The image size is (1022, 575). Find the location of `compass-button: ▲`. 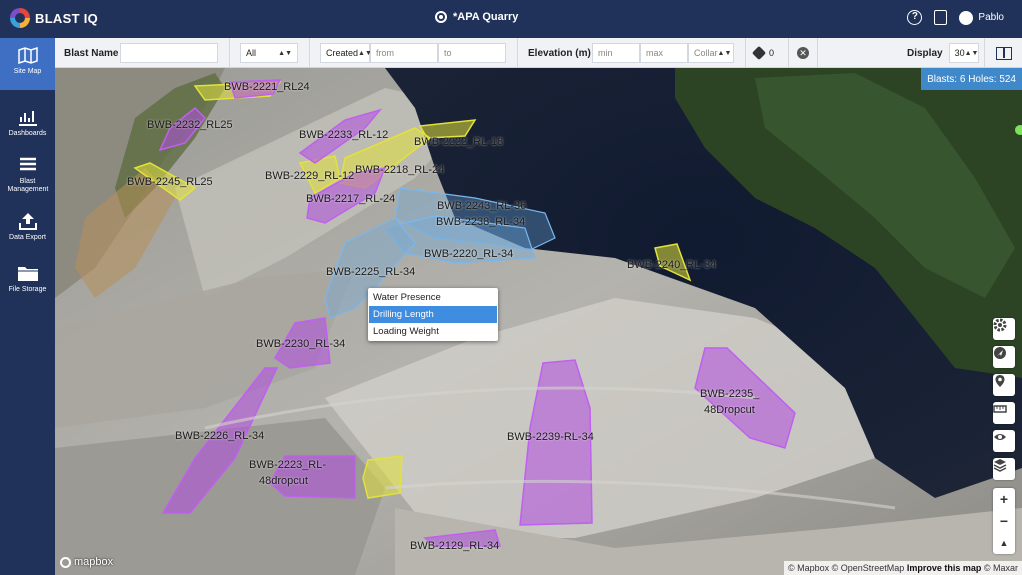

compass-button: ▲ is located at coordinates (1004, 543).